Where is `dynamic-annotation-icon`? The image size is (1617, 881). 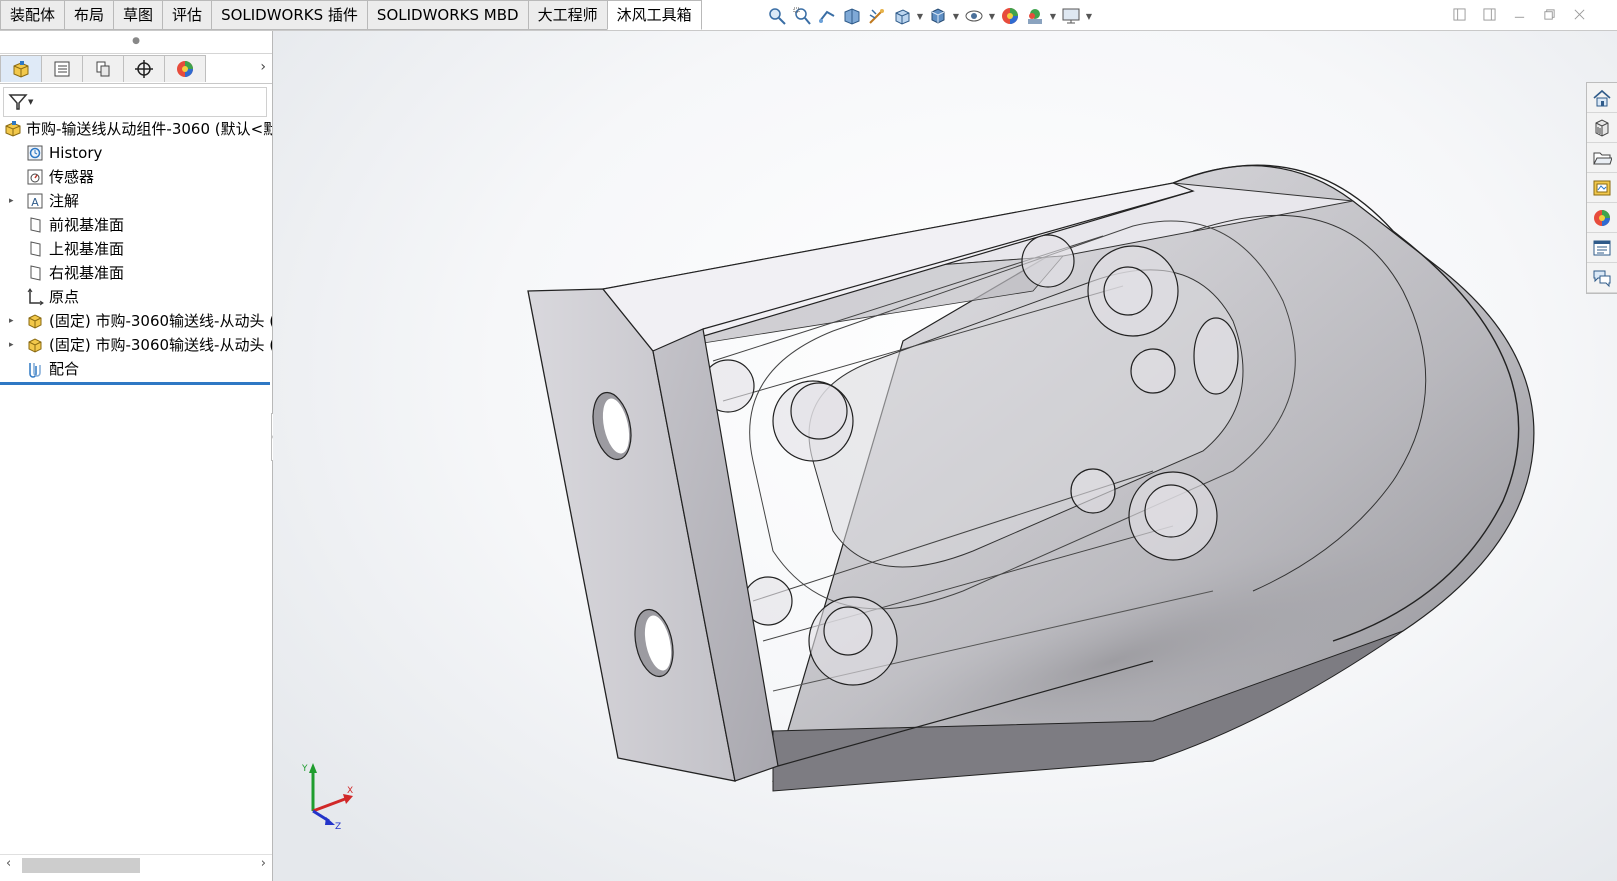
dynamic-annotation-icon is located at coordinates (877, 16).